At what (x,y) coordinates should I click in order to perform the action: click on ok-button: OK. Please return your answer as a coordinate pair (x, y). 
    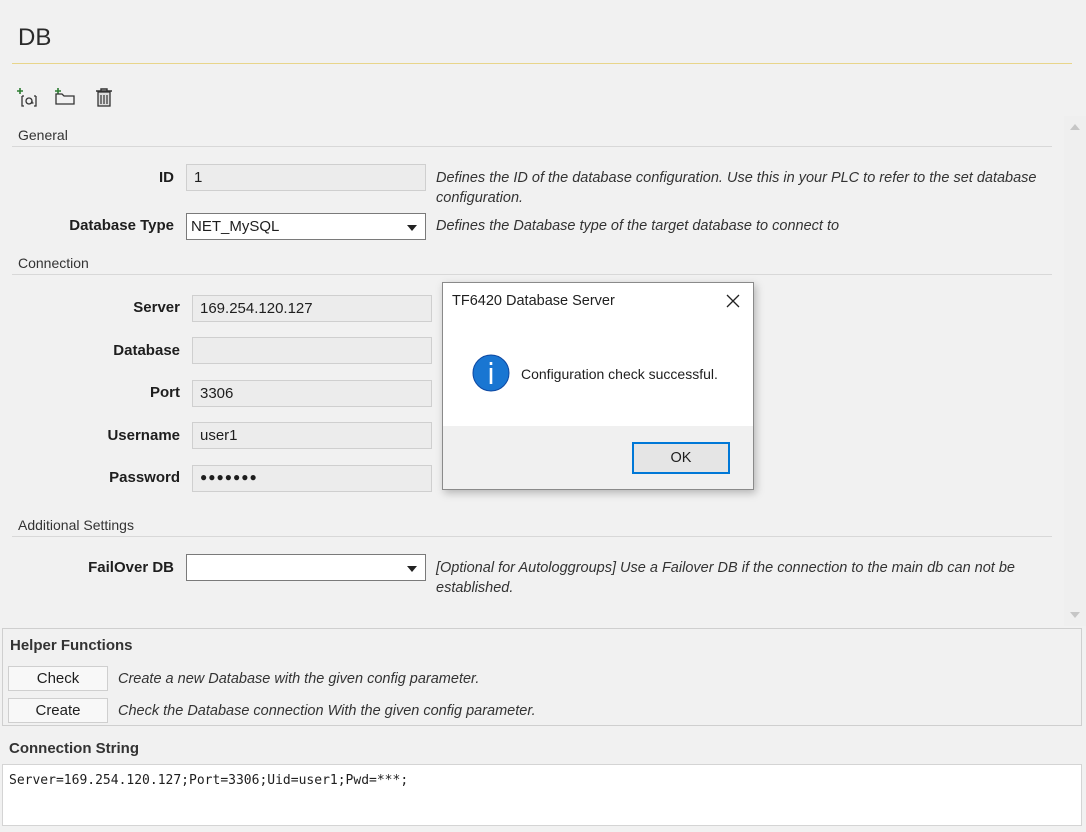
    Looking at the image, I should click on (681, 458).